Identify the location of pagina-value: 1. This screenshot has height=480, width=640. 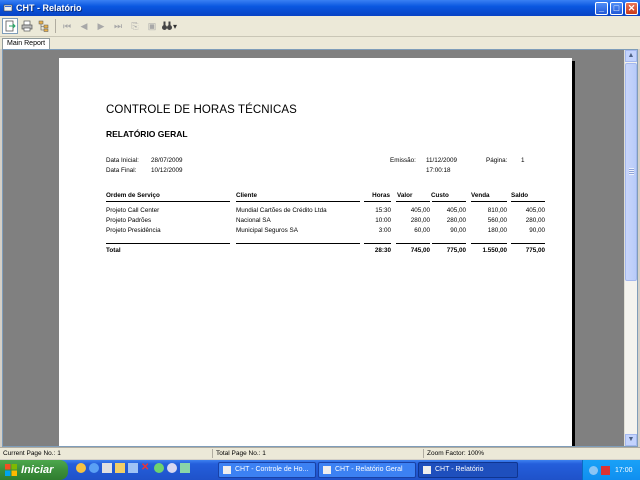
(523, 160).